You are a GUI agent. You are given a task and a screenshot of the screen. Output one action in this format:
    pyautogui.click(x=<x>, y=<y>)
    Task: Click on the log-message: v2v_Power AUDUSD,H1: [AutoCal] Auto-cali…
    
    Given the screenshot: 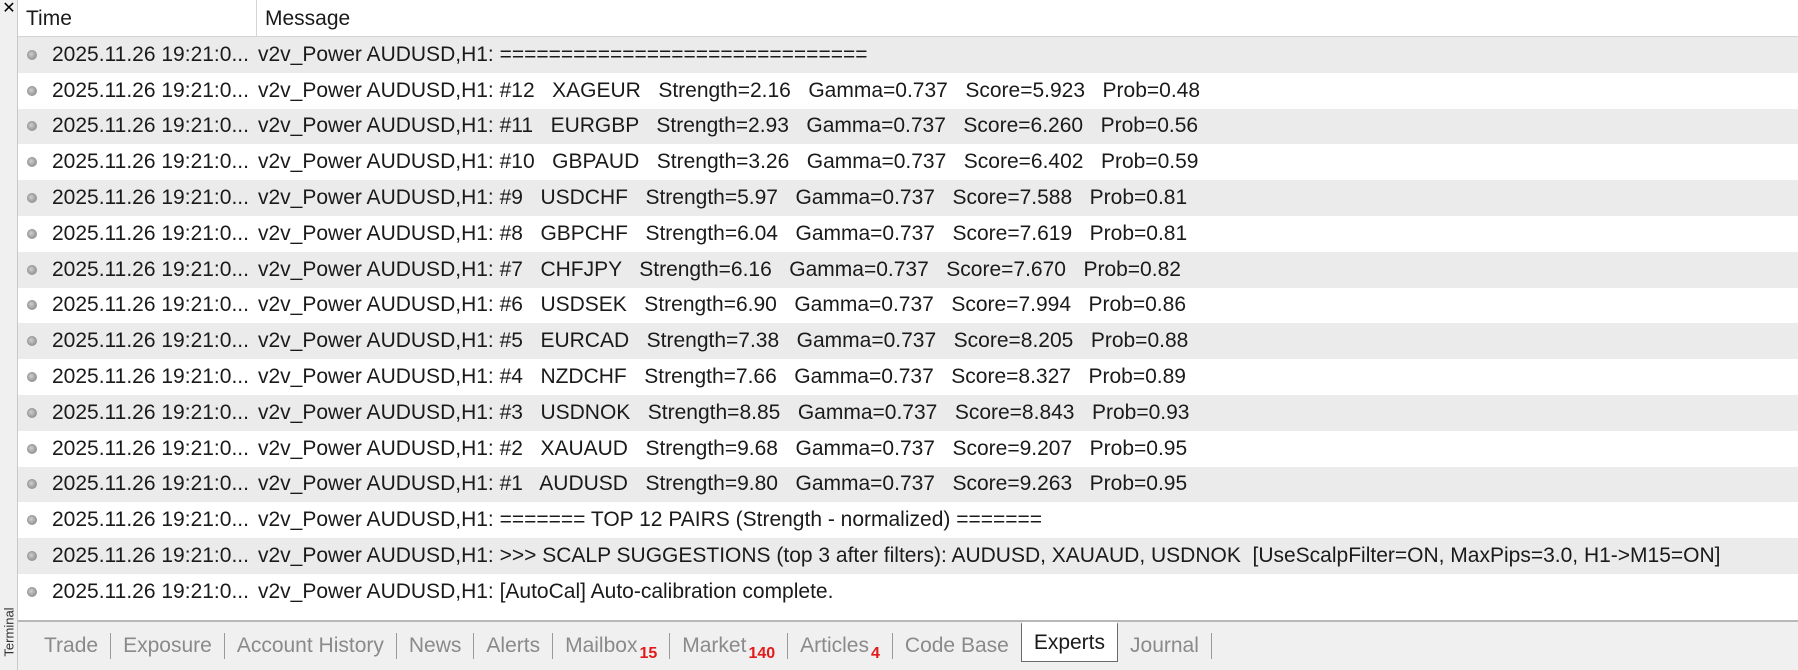 What is the action you would take?
    pyautogui.click(x=546, y=591)
    